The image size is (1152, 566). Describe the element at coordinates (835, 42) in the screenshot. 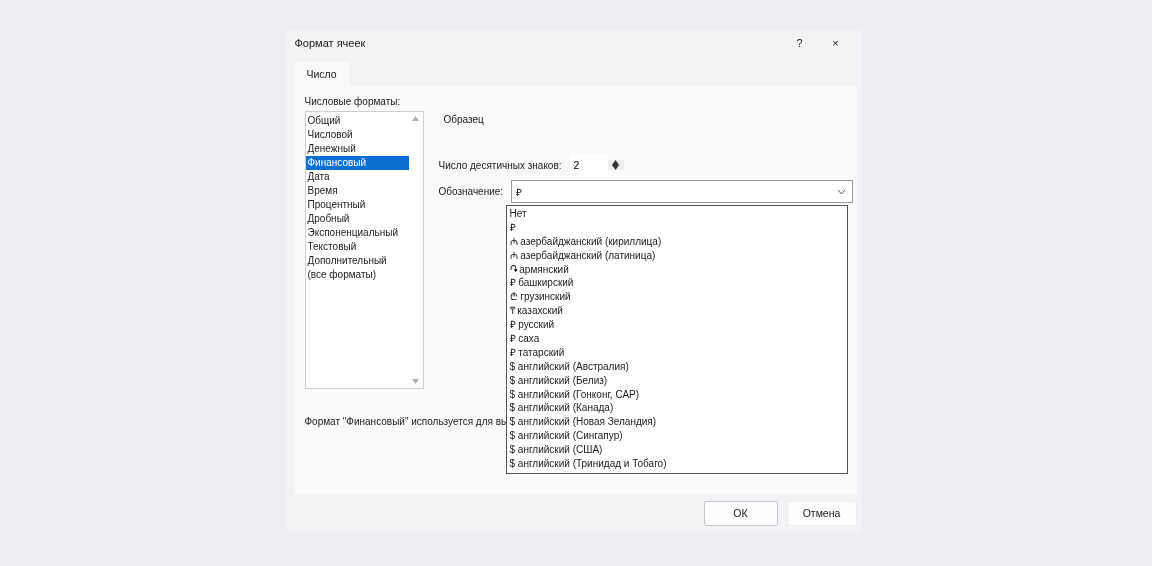

I see `close-button: ×` at that location.